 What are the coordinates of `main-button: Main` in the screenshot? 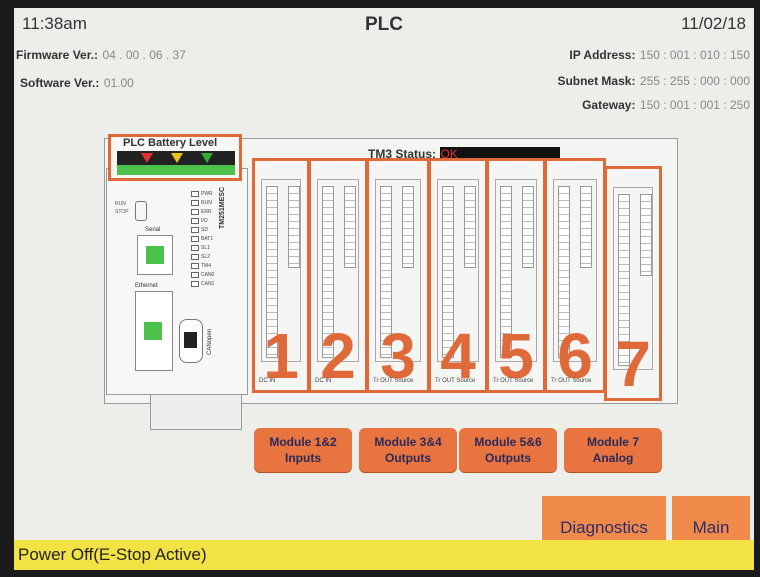 It's located at (711, 521).